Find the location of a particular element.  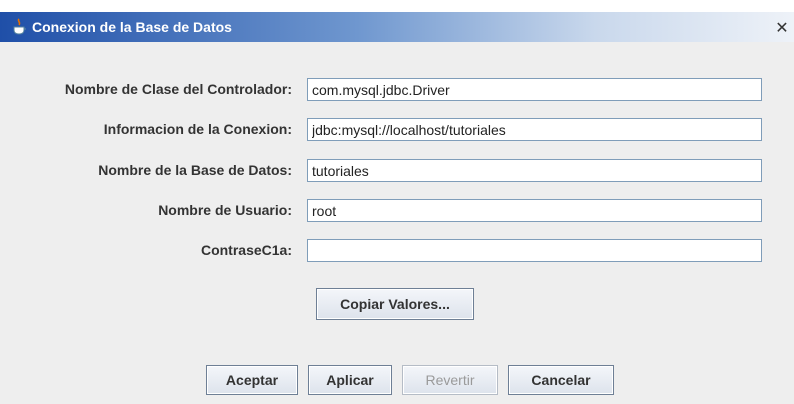

connection-url-label: Informacion de la Conexion: is located at coordinates (197, 129).